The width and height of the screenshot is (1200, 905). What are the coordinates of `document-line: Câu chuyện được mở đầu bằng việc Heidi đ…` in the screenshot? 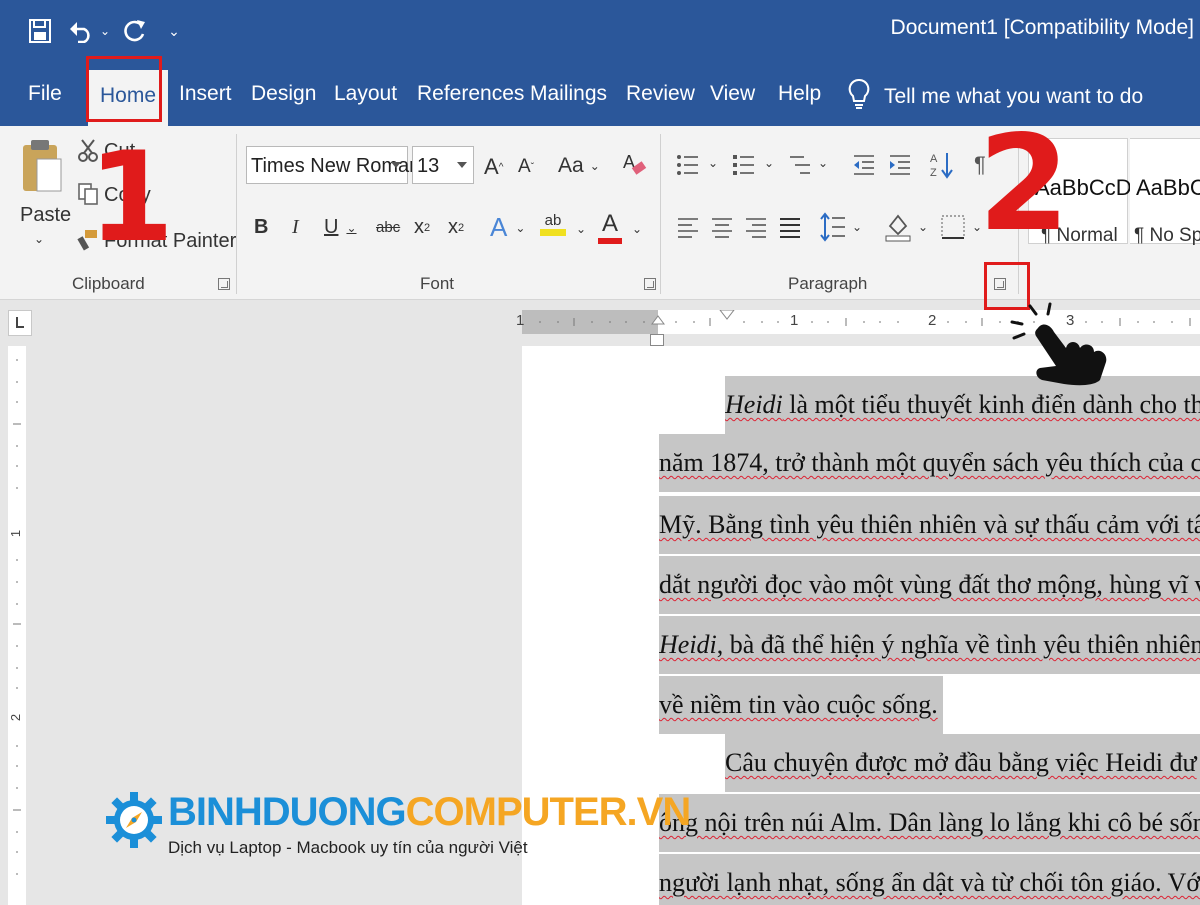 It's located at (962, 763).